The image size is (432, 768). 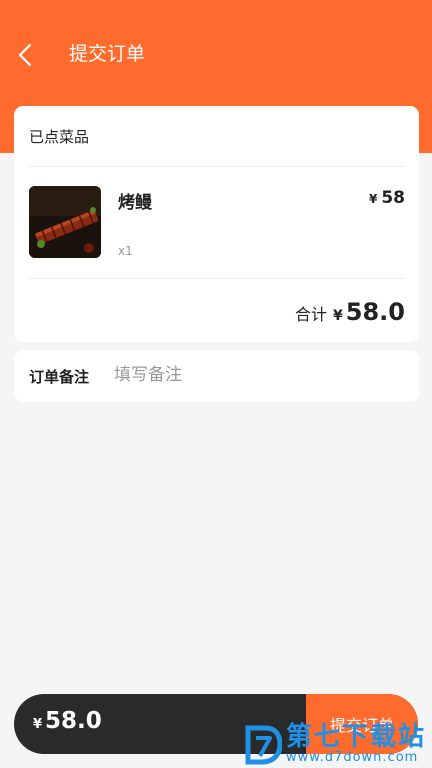 What do you see at coordinates (362, 724) in the screenshot?
I see `submit-order-button: 提交订单` at bounding box center [362, 724].